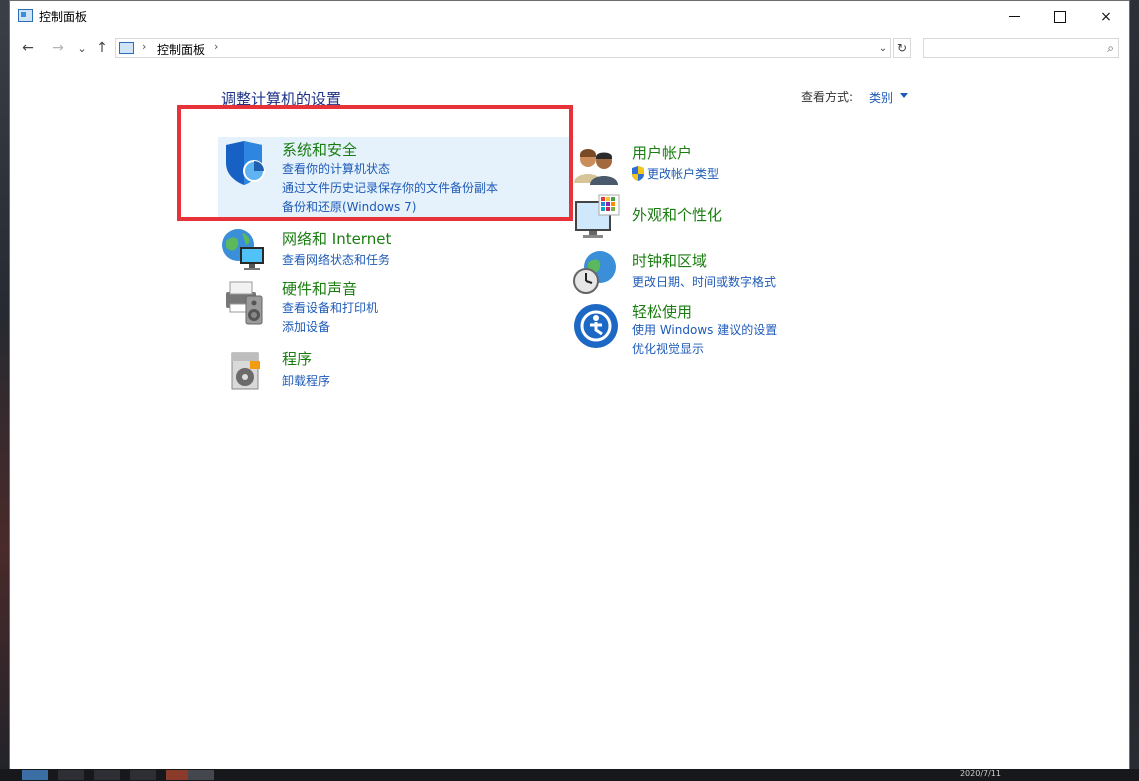 The width and height of the screenshot is (1139, 781). What do you see at coordinates (638, 173) in the screenshot?
I see `uac-shield-icon` at bounding box center [638, 173].